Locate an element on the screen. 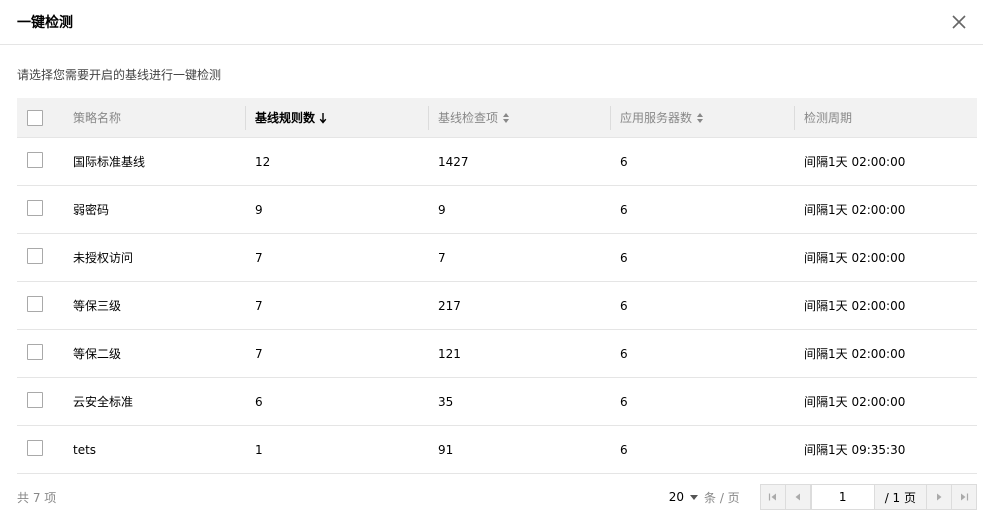 This screenshot has width=983, height=520. items-cell: 217 is located at coordinates (519, 306).